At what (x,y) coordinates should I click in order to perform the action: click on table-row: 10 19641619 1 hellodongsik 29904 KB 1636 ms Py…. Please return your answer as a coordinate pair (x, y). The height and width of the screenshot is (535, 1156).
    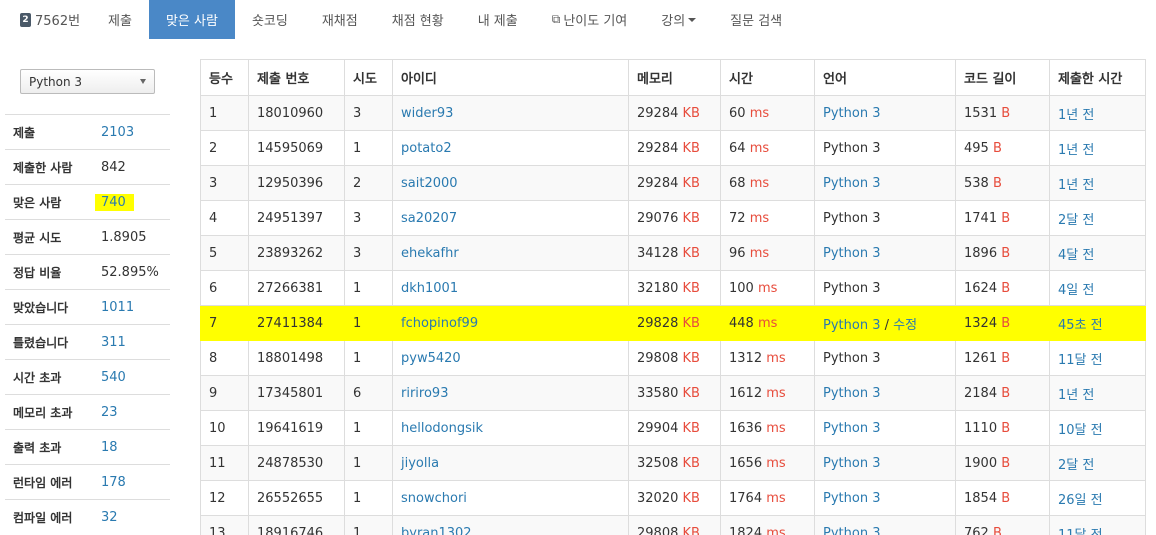
    Looking at the image, I should click on (673, 428).